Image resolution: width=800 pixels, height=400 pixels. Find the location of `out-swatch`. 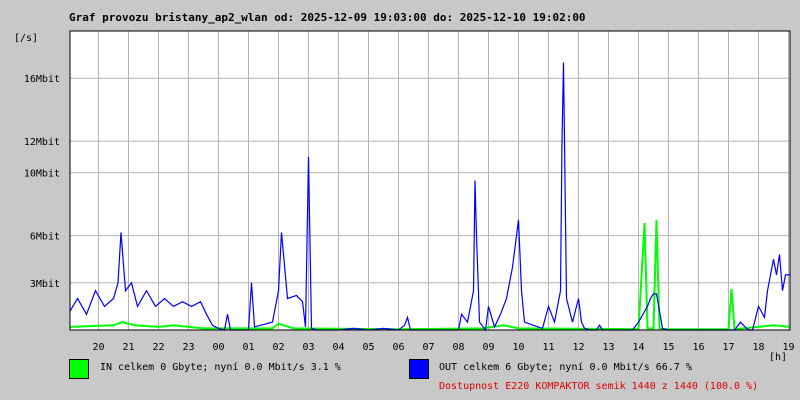

out-swatch is located at coordinates (419, 369).